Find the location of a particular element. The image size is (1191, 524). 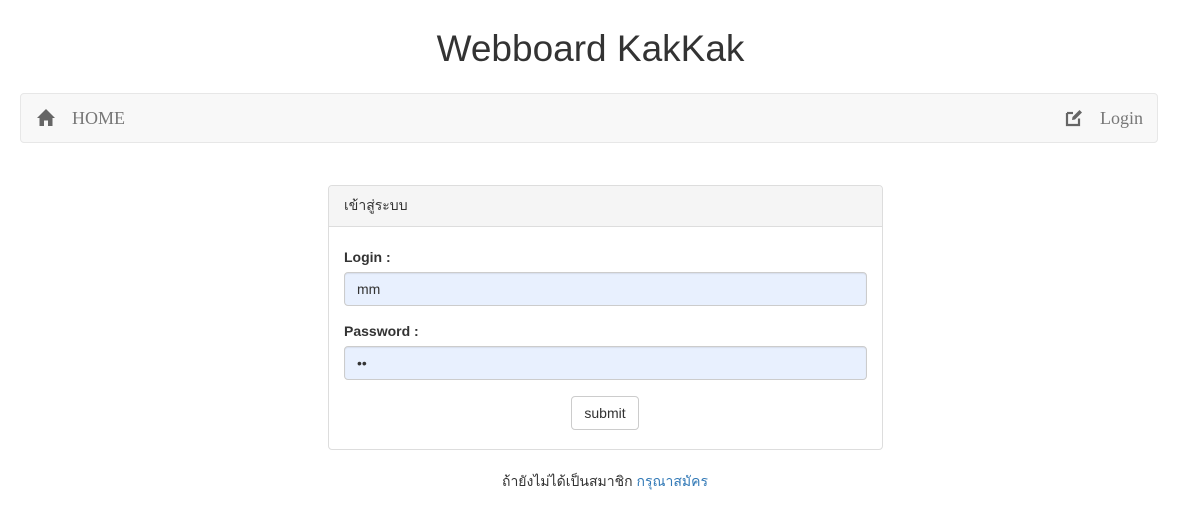

nav-login-link: Login is located at coordinates (1103, 118).